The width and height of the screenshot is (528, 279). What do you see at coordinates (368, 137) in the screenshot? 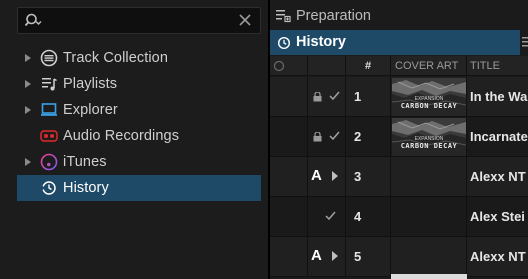
I see `number-cell: 2` at bounding box center [368, 137].